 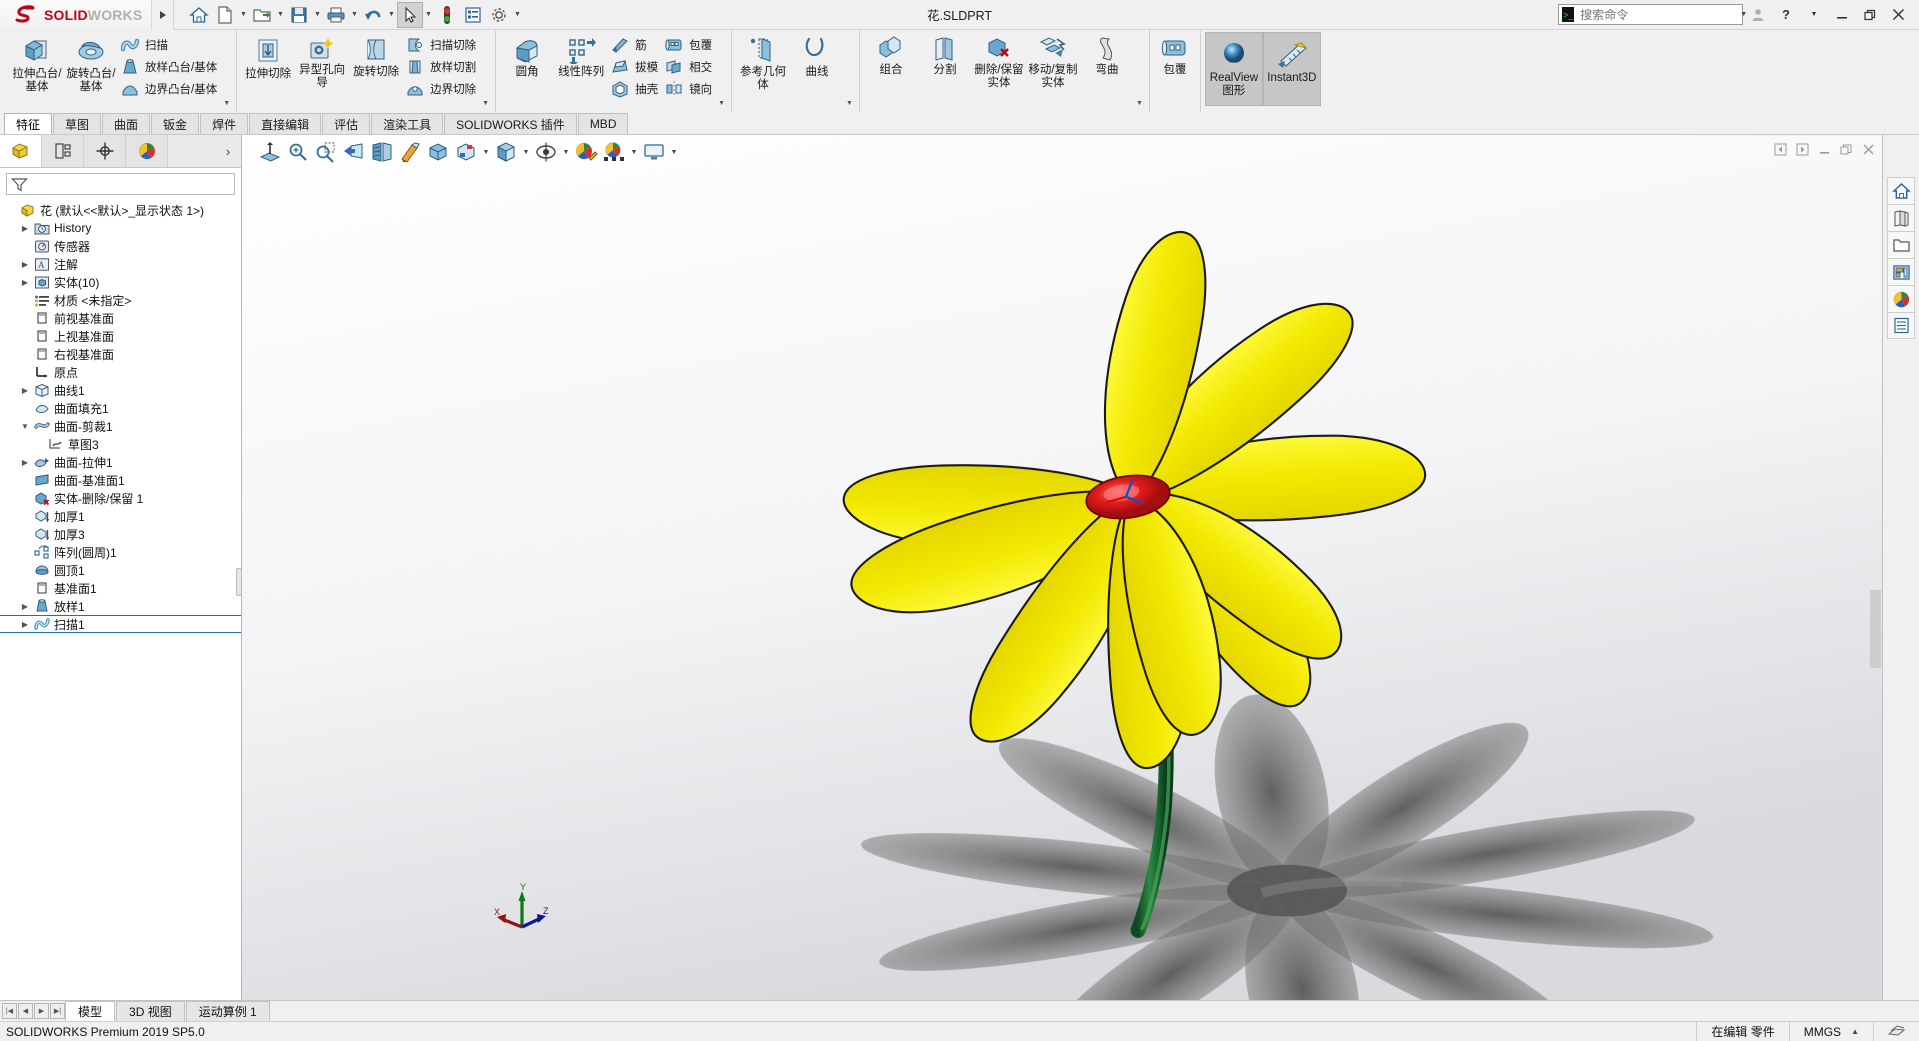 What do you see at coordinates (76, 15) in the screenshot?
I see `solidworks-logo: SOLID WORKS` at bounding box center [76, 15].